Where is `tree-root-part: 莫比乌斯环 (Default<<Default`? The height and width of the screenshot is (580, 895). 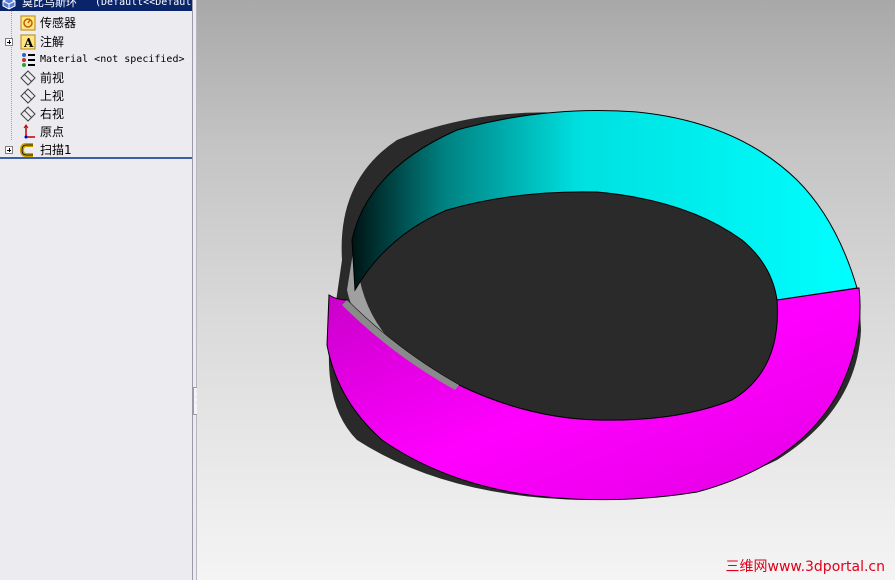
tree-root-part: 莫比乌斯环 (Default<<Default is located at coordinates (96, 5).